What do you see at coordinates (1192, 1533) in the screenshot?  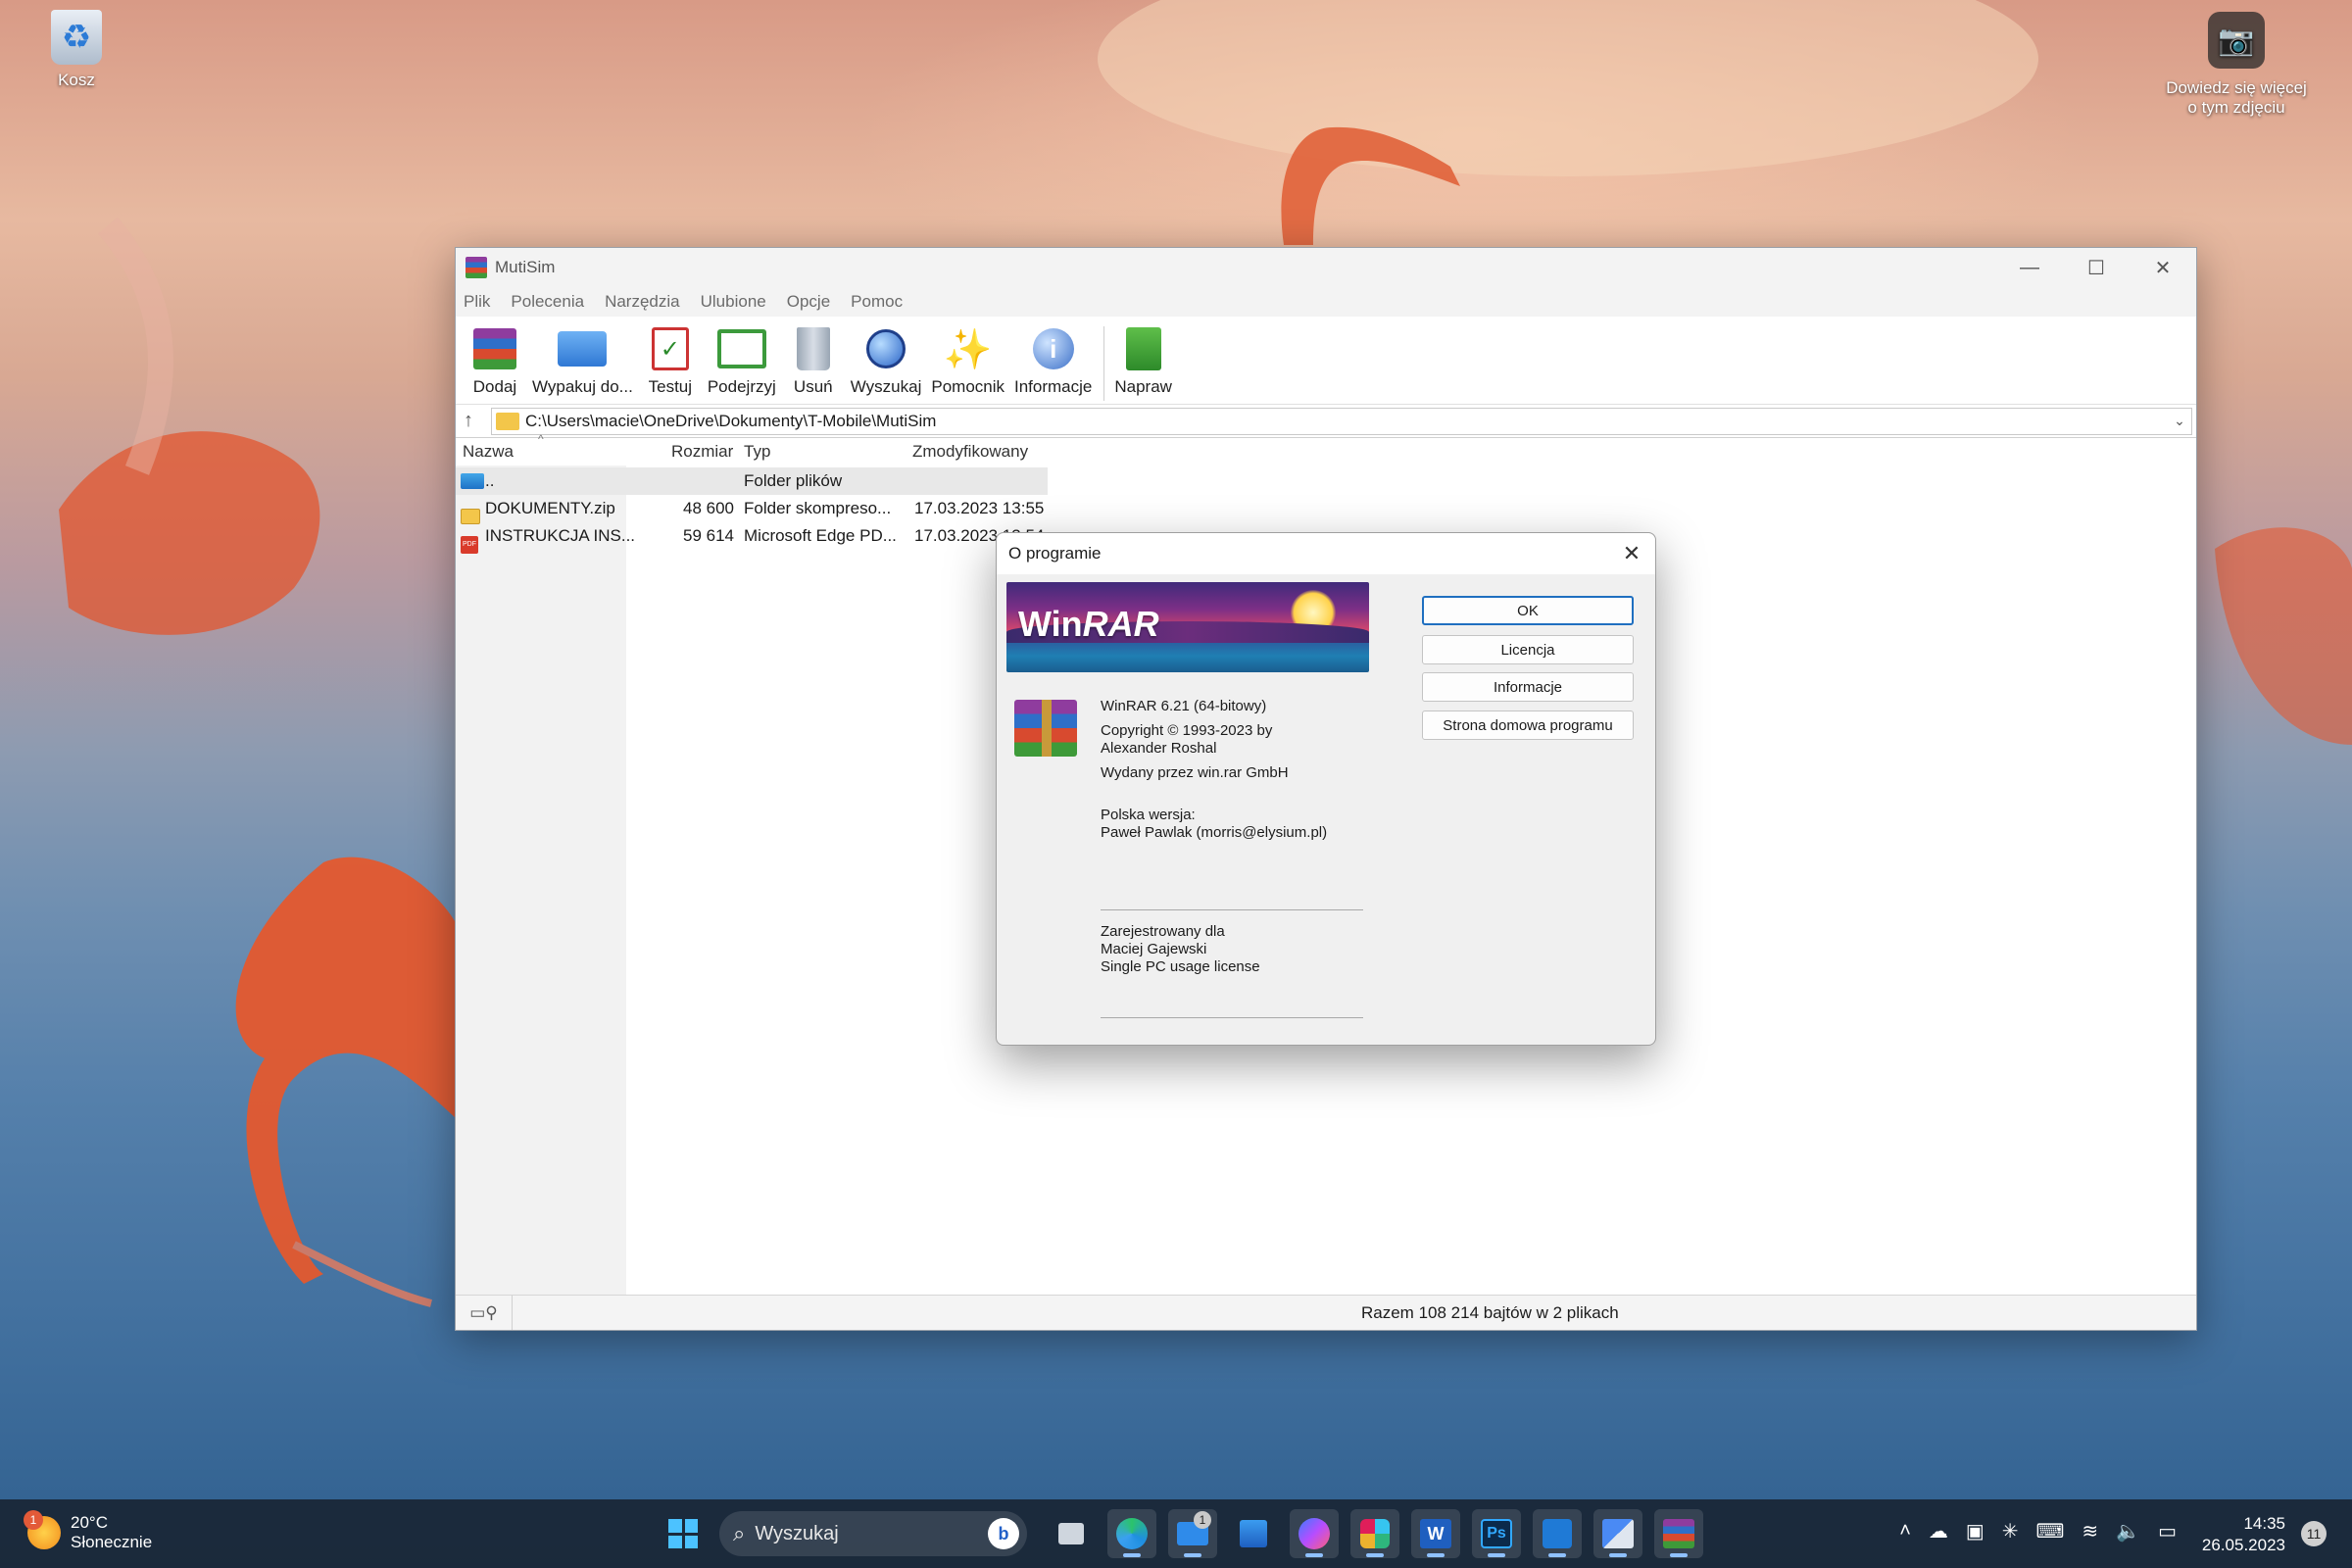 I see `mail-icon: 1` at bounding box center [1192, 1533].